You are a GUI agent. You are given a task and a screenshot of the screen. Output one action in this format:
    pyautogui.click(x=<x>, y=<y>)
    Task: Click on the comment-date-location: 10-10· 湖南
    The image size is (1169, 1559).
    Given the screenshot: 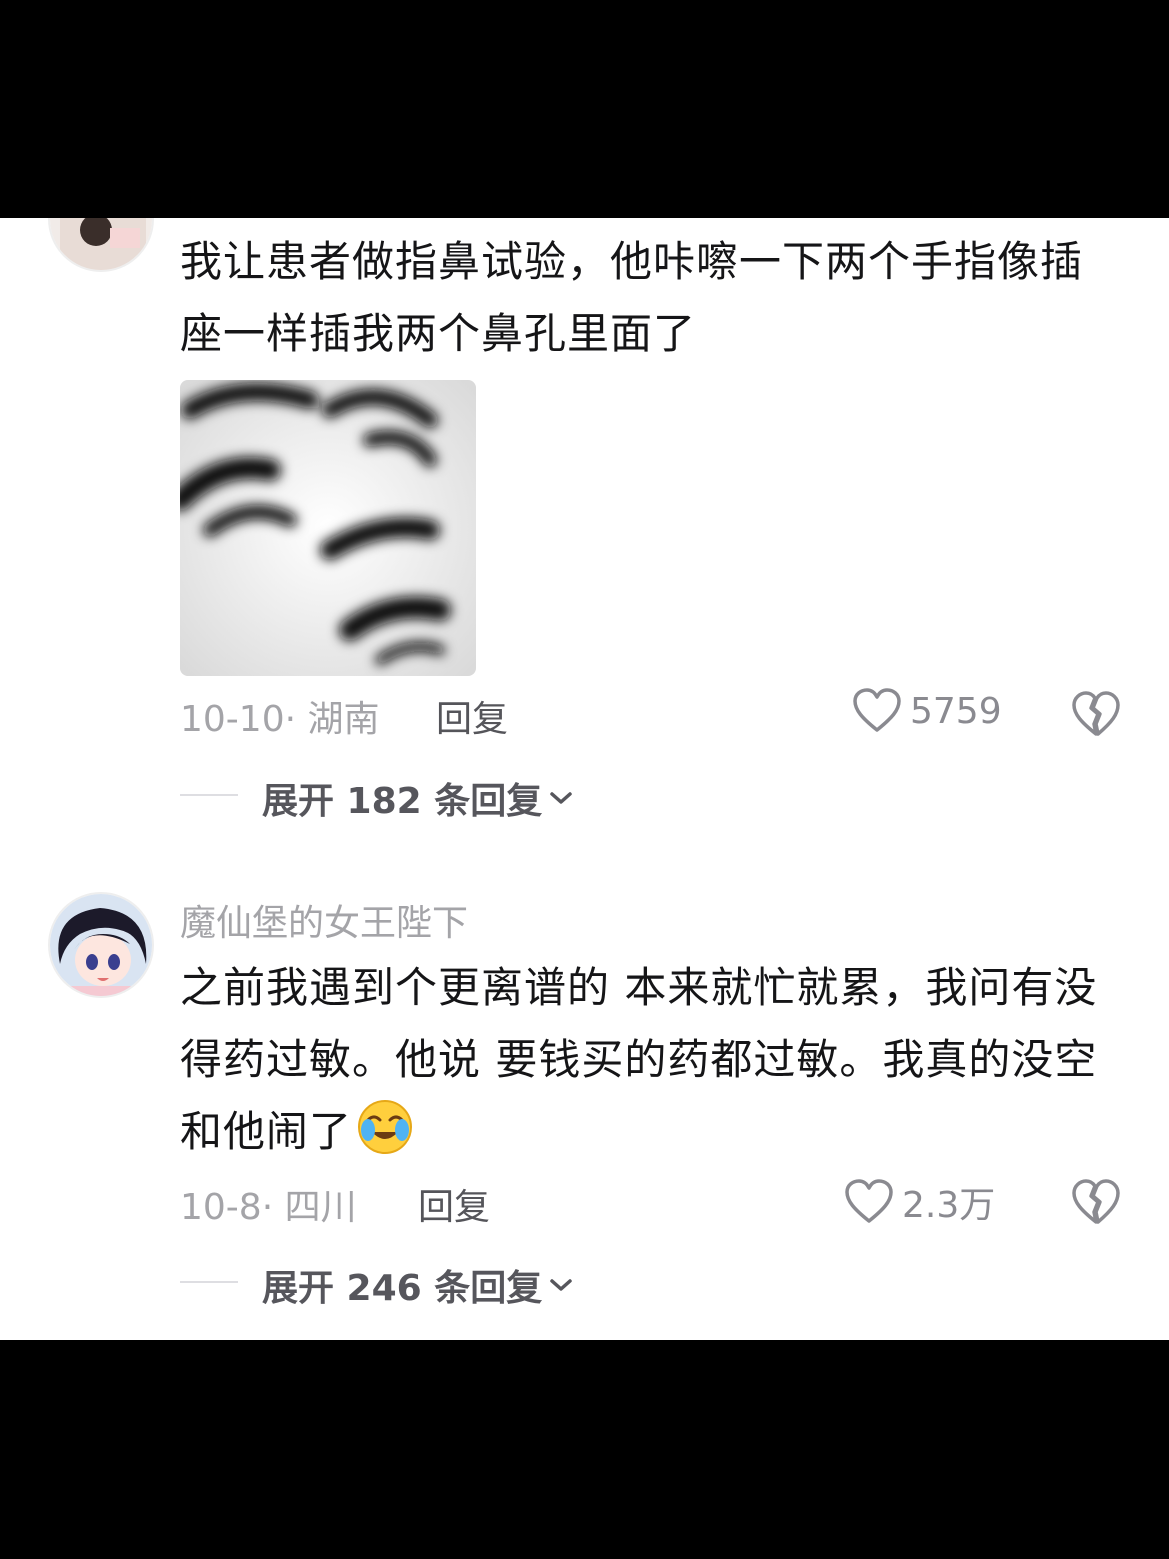 What is the action you would take?
    pyautogui.click(x=280, y=719)
    